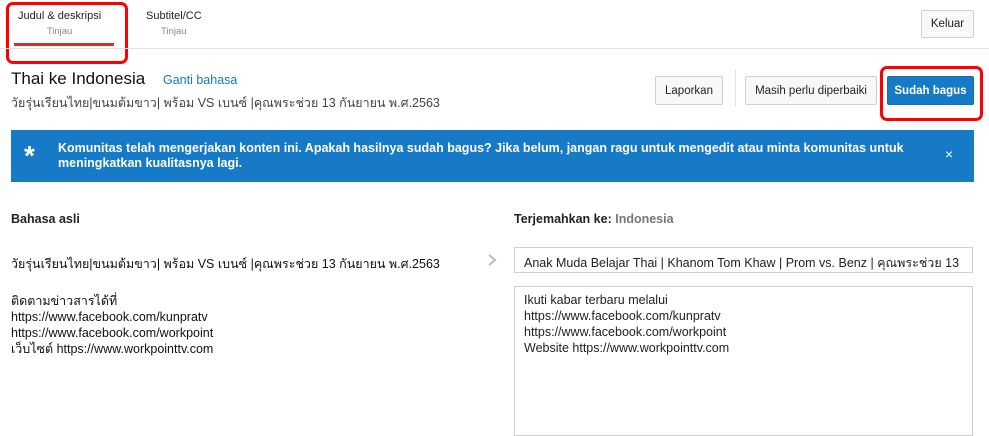  Describe the element at coordinates (563, 219) in the screenshot. I see `translate-to-text: Terjemahkan ke:` at that location.